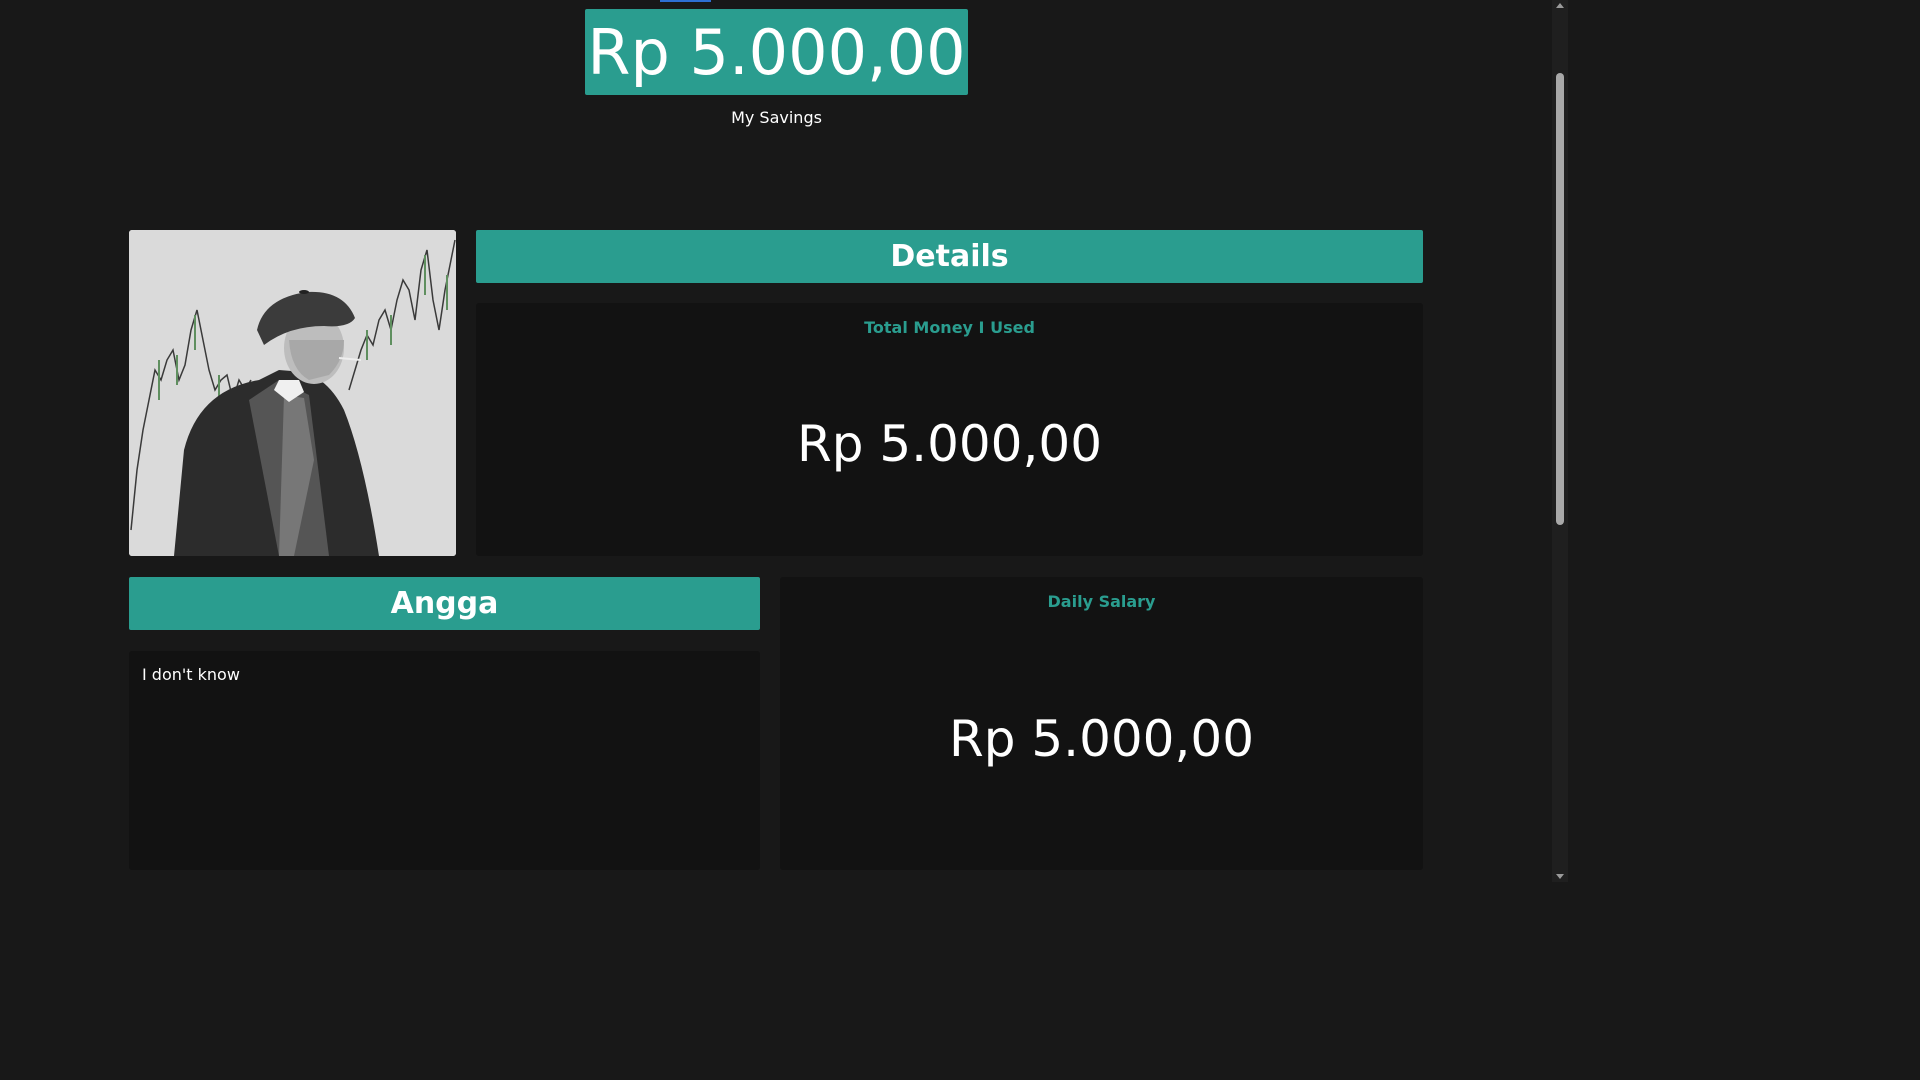 The image size is (1920, 1080). Describe the element at coordinates (776, 52) in the screenshot. I see `savings-amount: Rp 5.000,00` at that location.